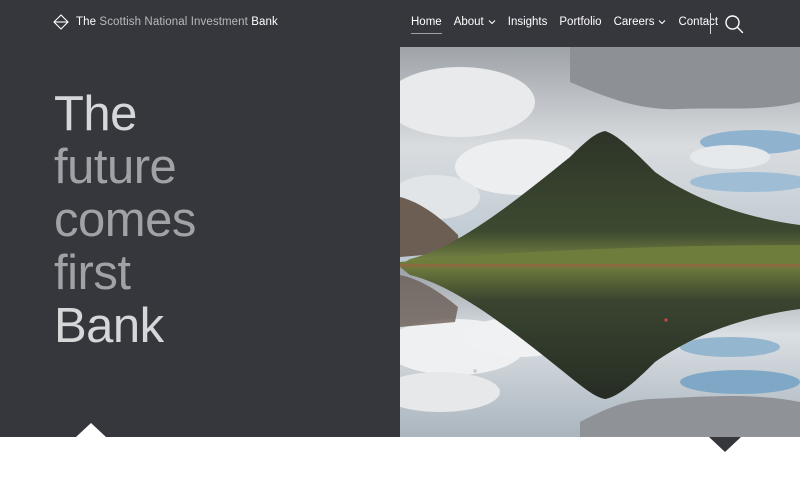 This screenshot has height=500, width=800. I want to click on nav-item-label: About, so click(468, 22).